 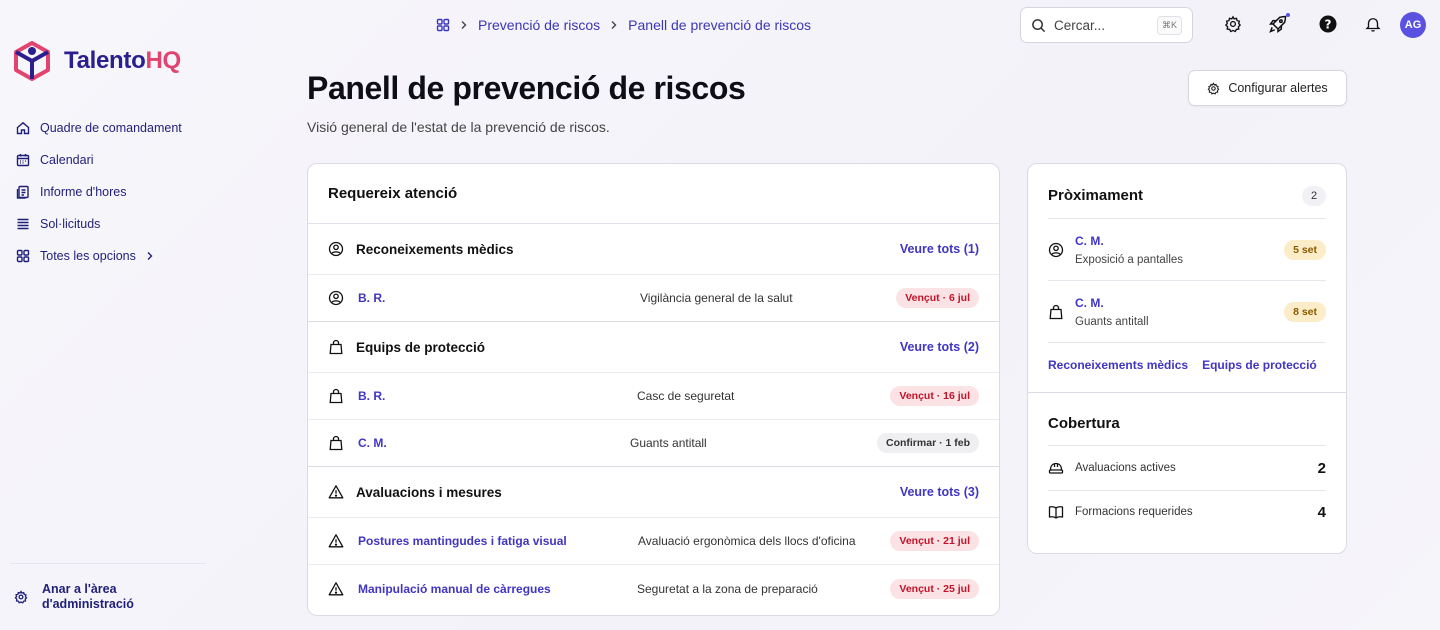 I want to click on assessment-link: Manipulació manual de càrregues, so click(x=454, y=589).